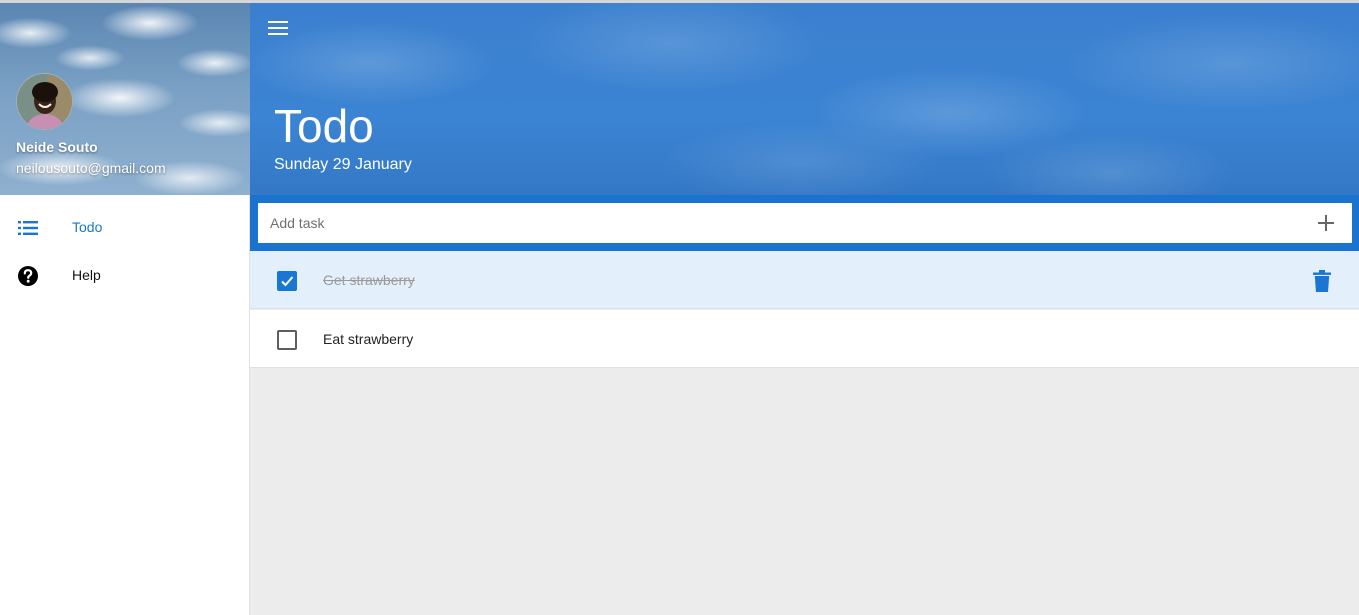 Image resolution: width=1359 pixels, height=615 pixels. I want to click on sidebar-item-label: Todo, so click(87, 227).